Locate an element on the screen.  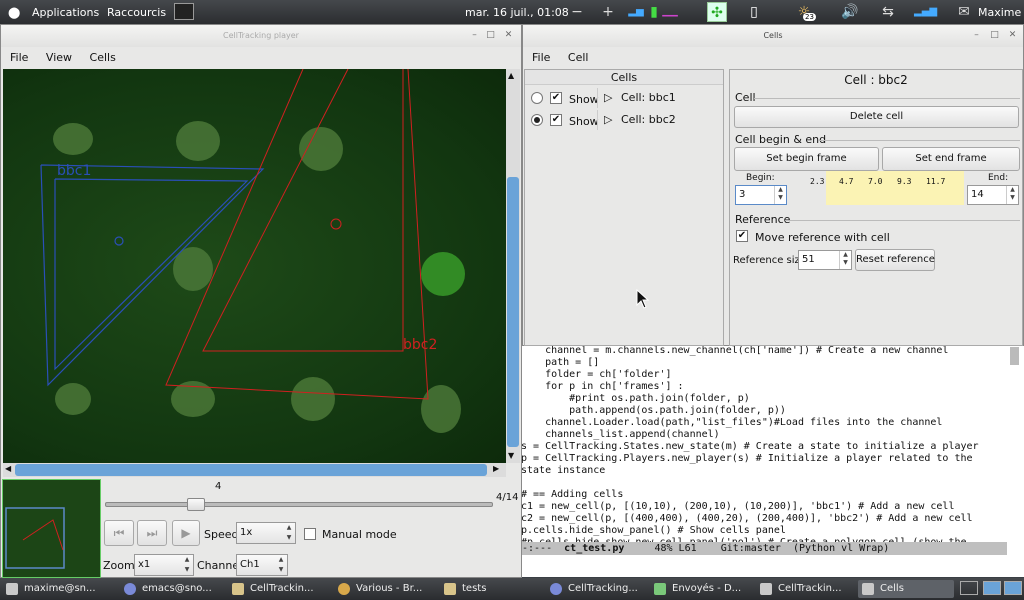
horizontal-scroll-thumb is located at coordinates (251, 470).